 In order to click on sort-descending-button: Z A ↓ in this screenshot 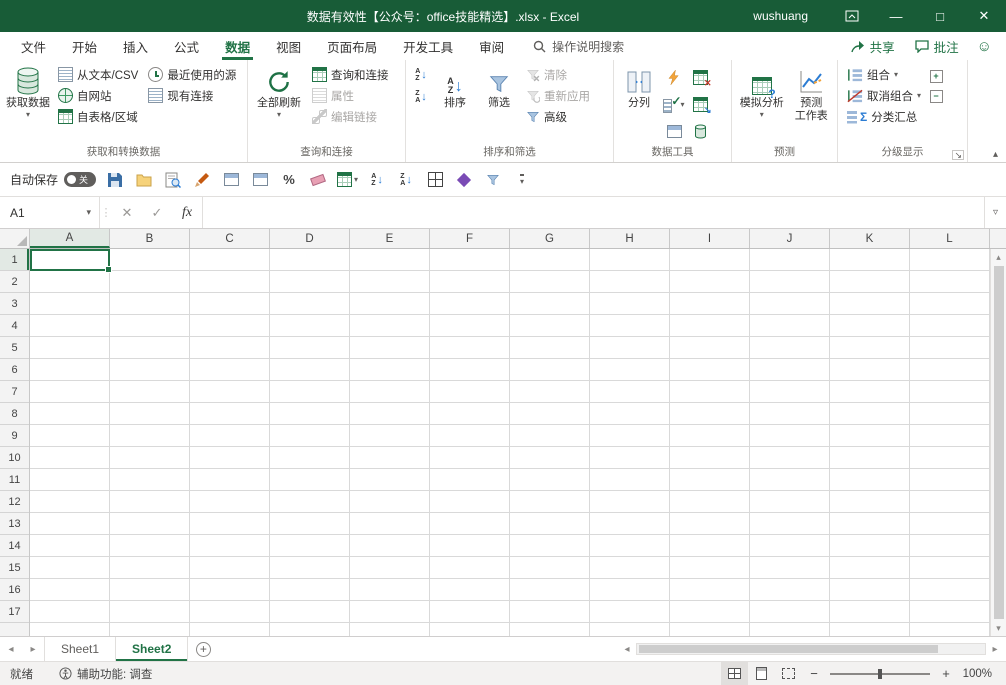, I will do `click(421, 97)`.